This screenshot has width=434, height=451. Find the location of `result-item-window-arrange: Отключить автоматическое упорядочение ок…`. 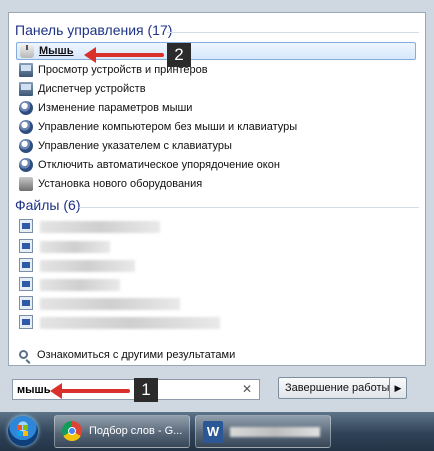

result-item-window-arrange: Отключить автоматическое упорядочение ок… is located at coordinates (216, 166).